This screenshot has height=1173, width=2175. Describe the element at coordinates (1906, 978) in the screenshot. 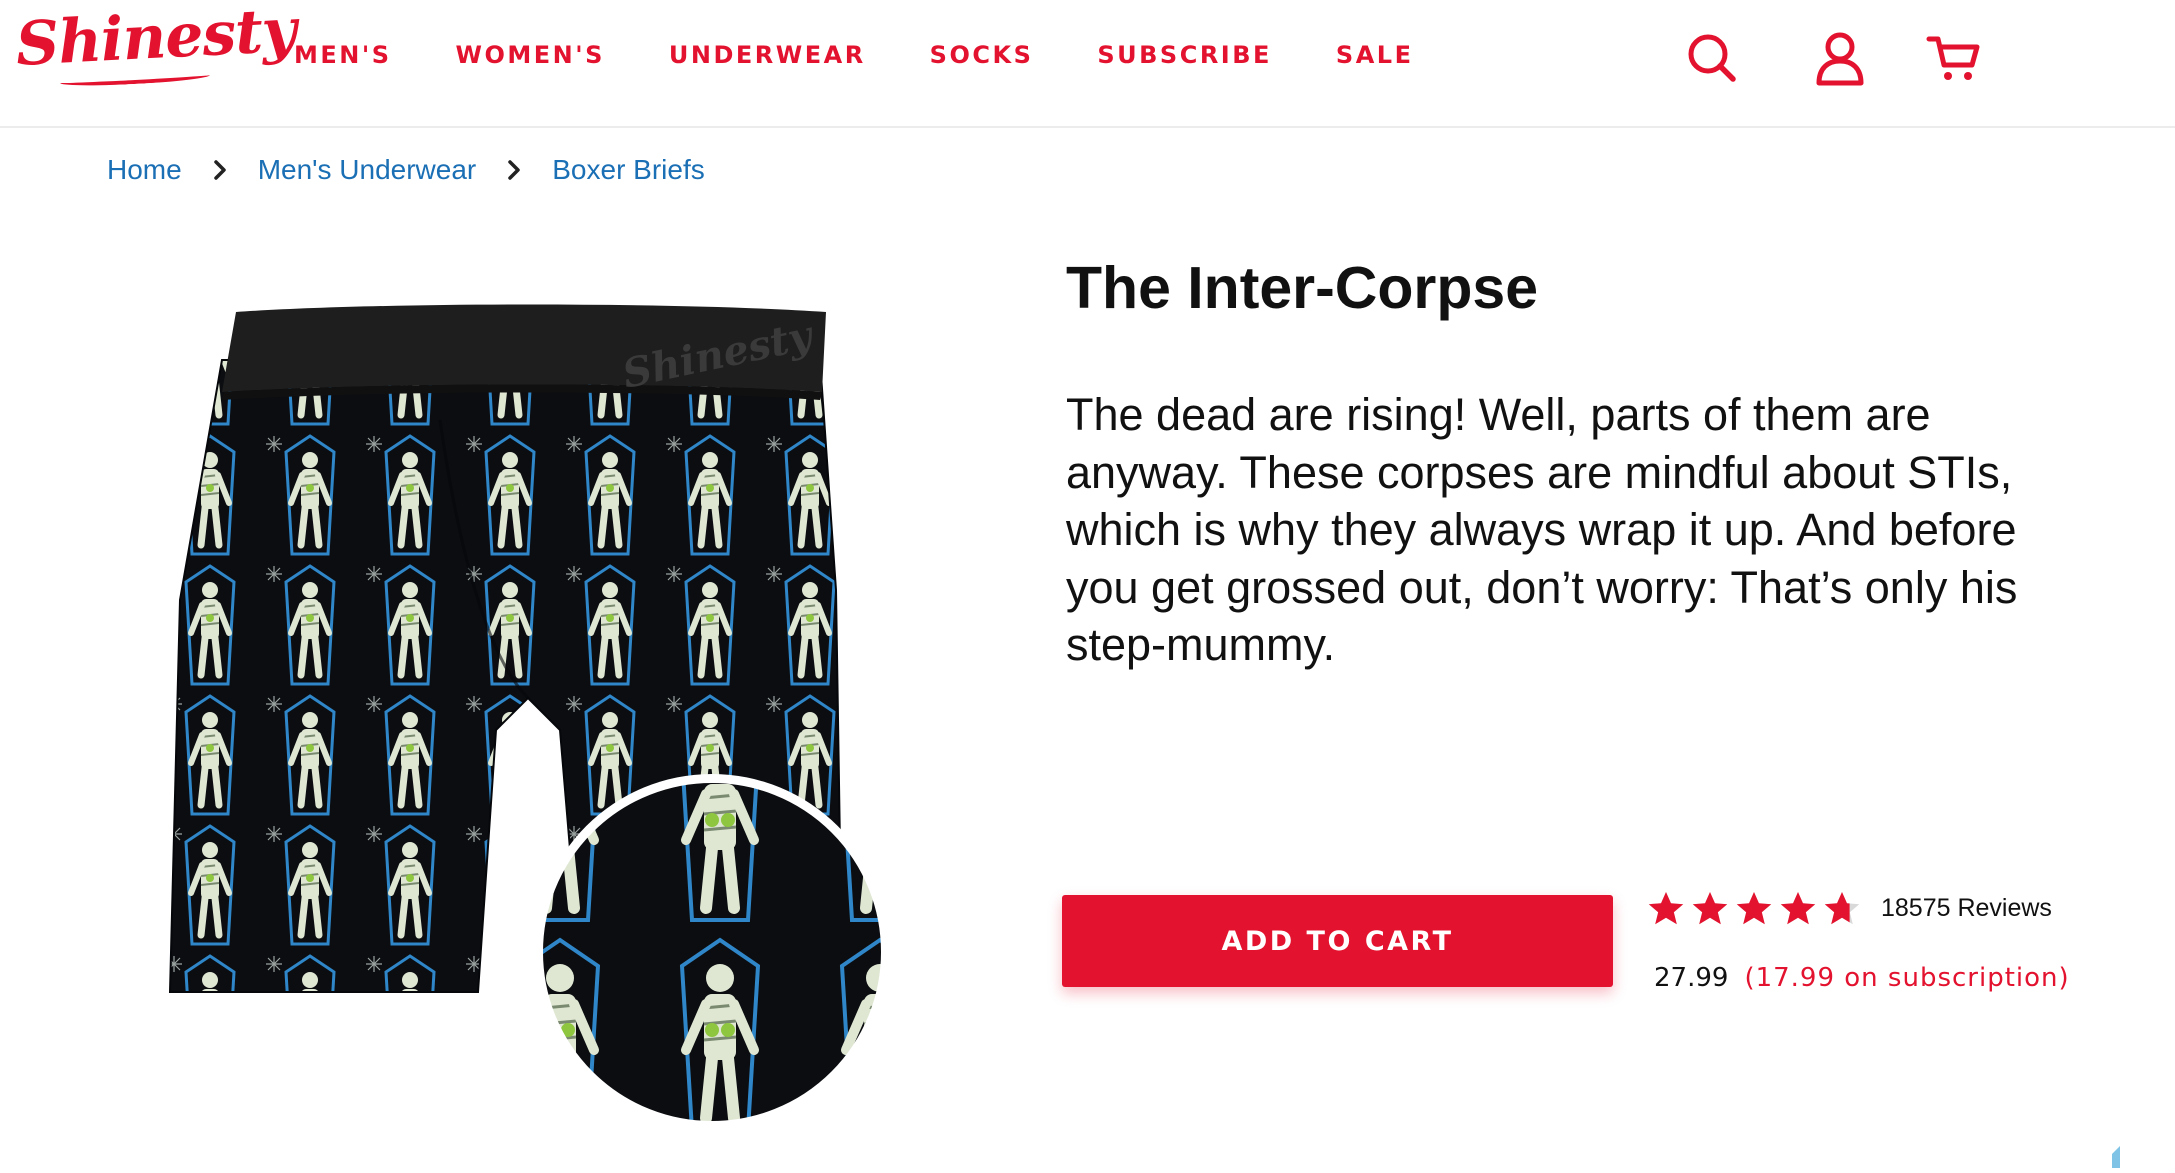

I see `subscription-price: (17.99 on subscription)` at that location.